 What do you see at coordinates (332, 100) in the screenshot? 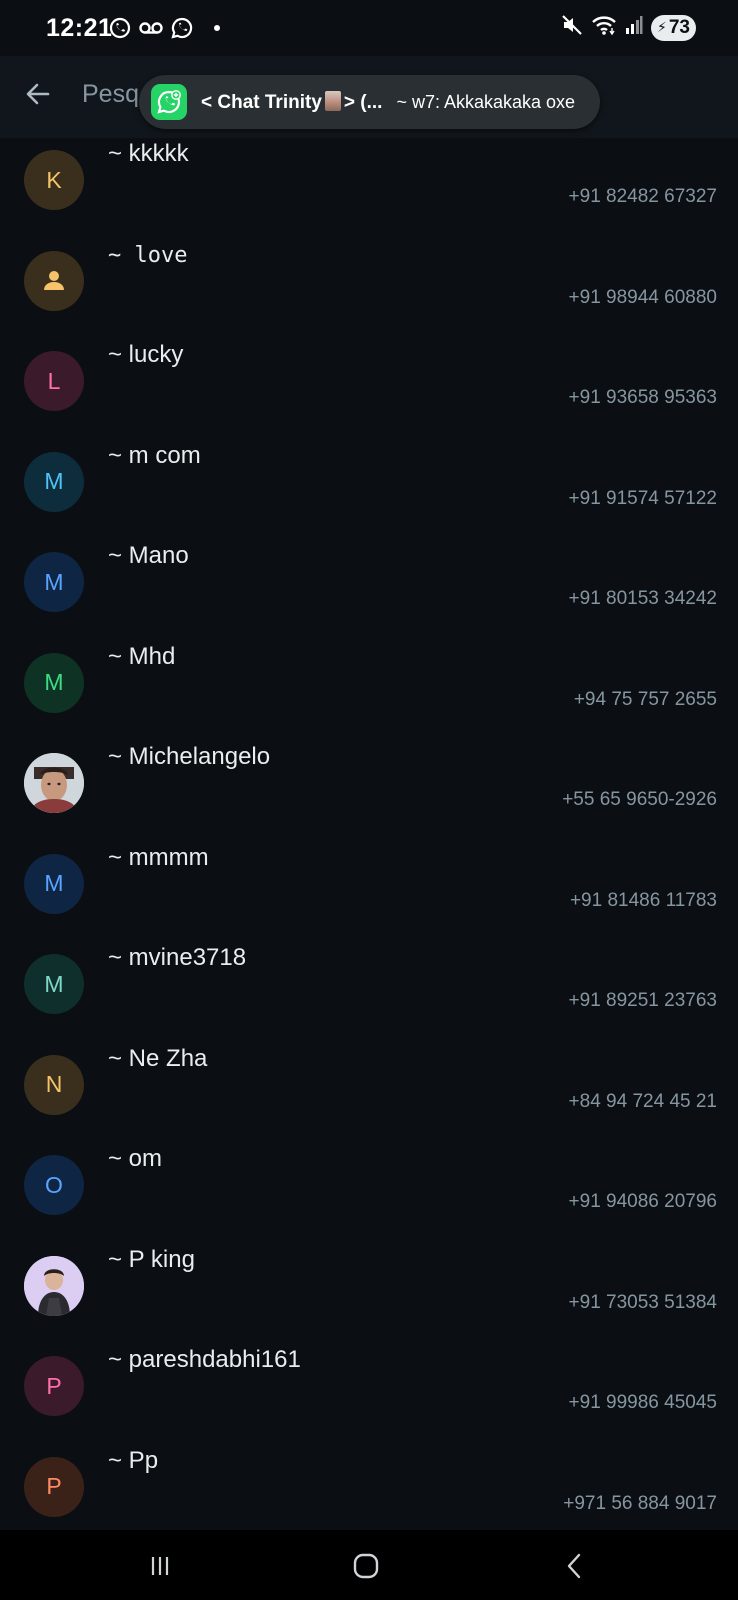
I see `card-emoji-icon` at bounding box center [332, 100].